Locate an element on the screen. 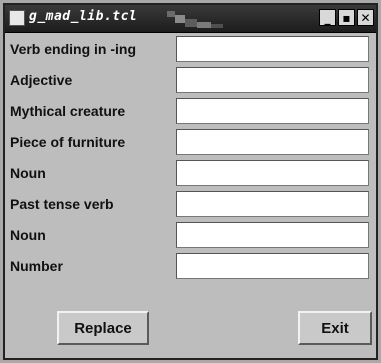 This screenshot has height=363, width=381. field-label: Number is located at coordinates (36, 266).